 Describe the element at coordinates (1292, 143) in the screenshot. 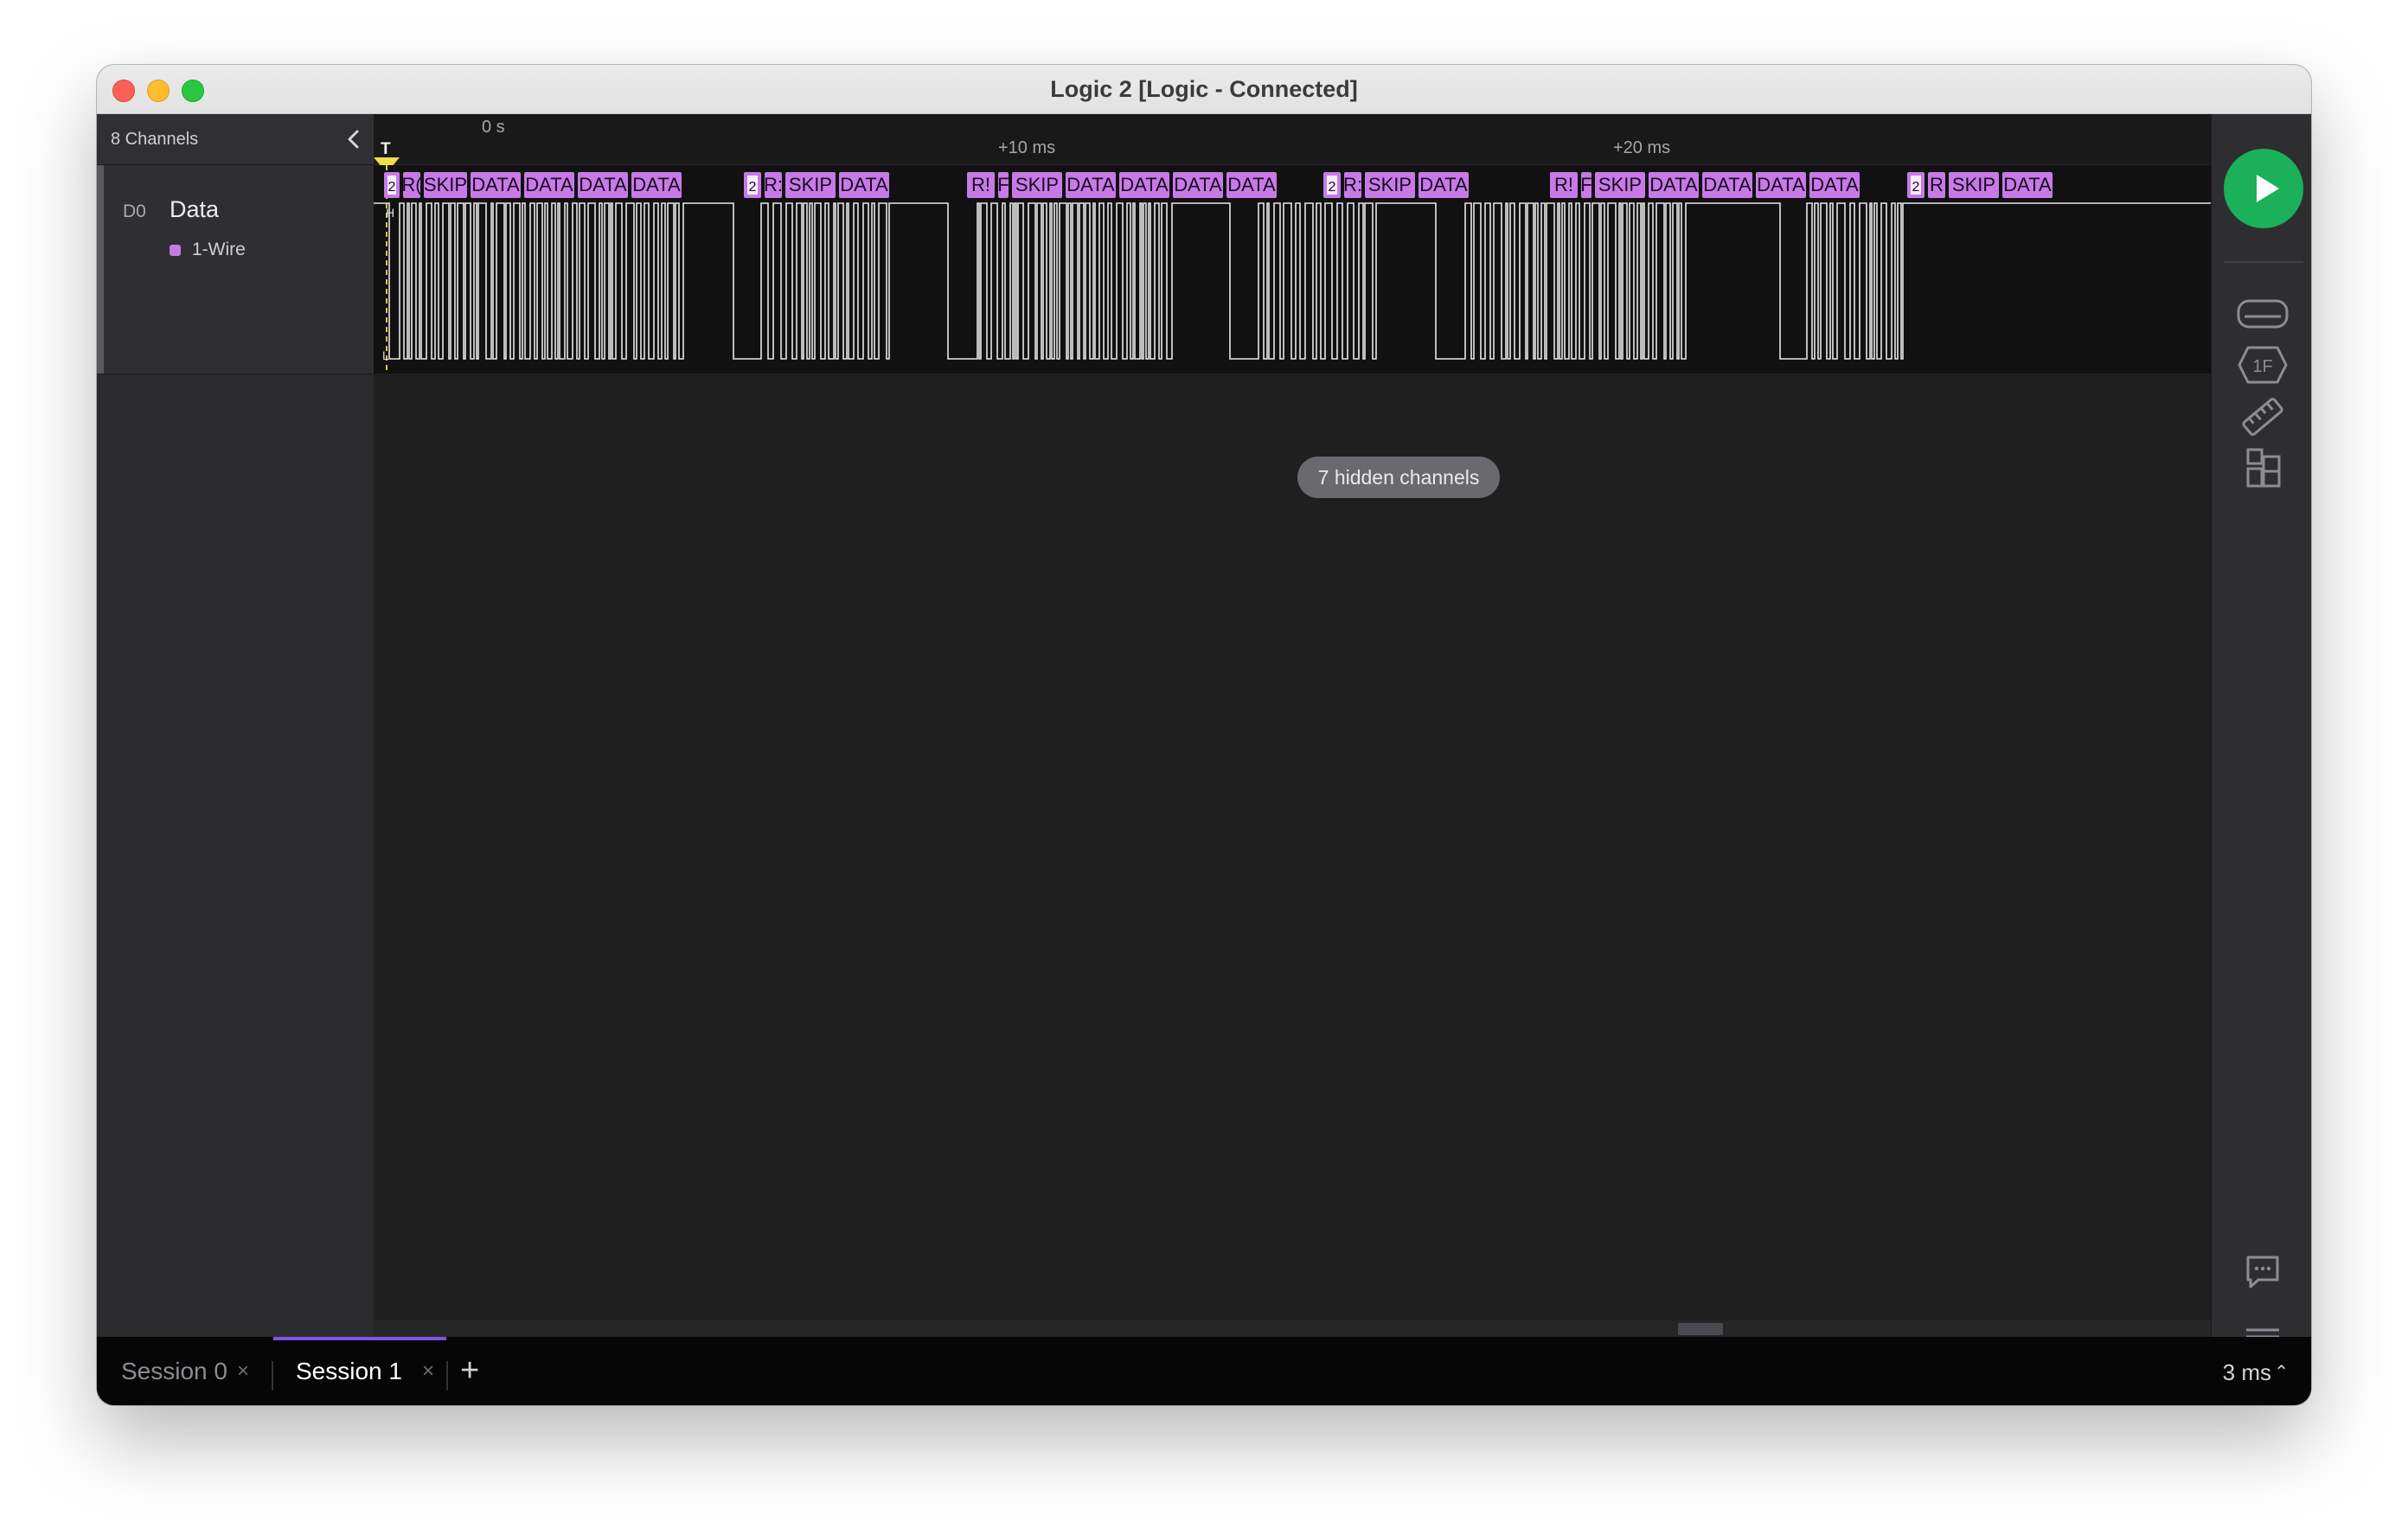

I see `time-ruler: 0 s +10 ms +20 ms T` at that location.